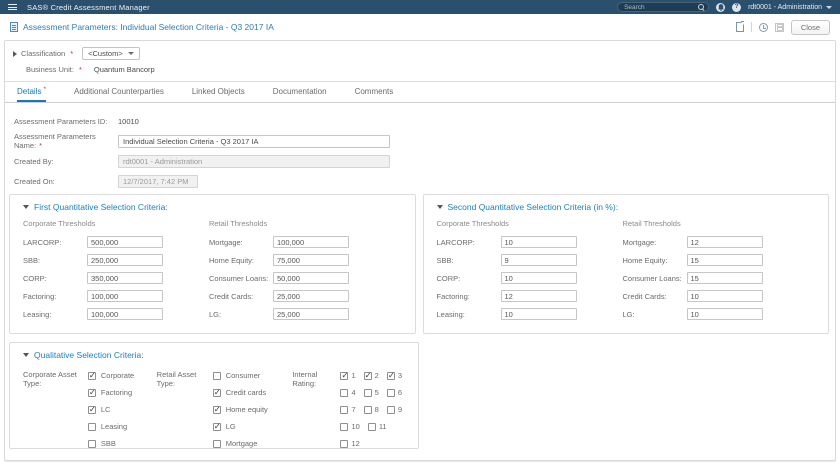  I want to click on rating-option-12: 12, so click(350, 443).